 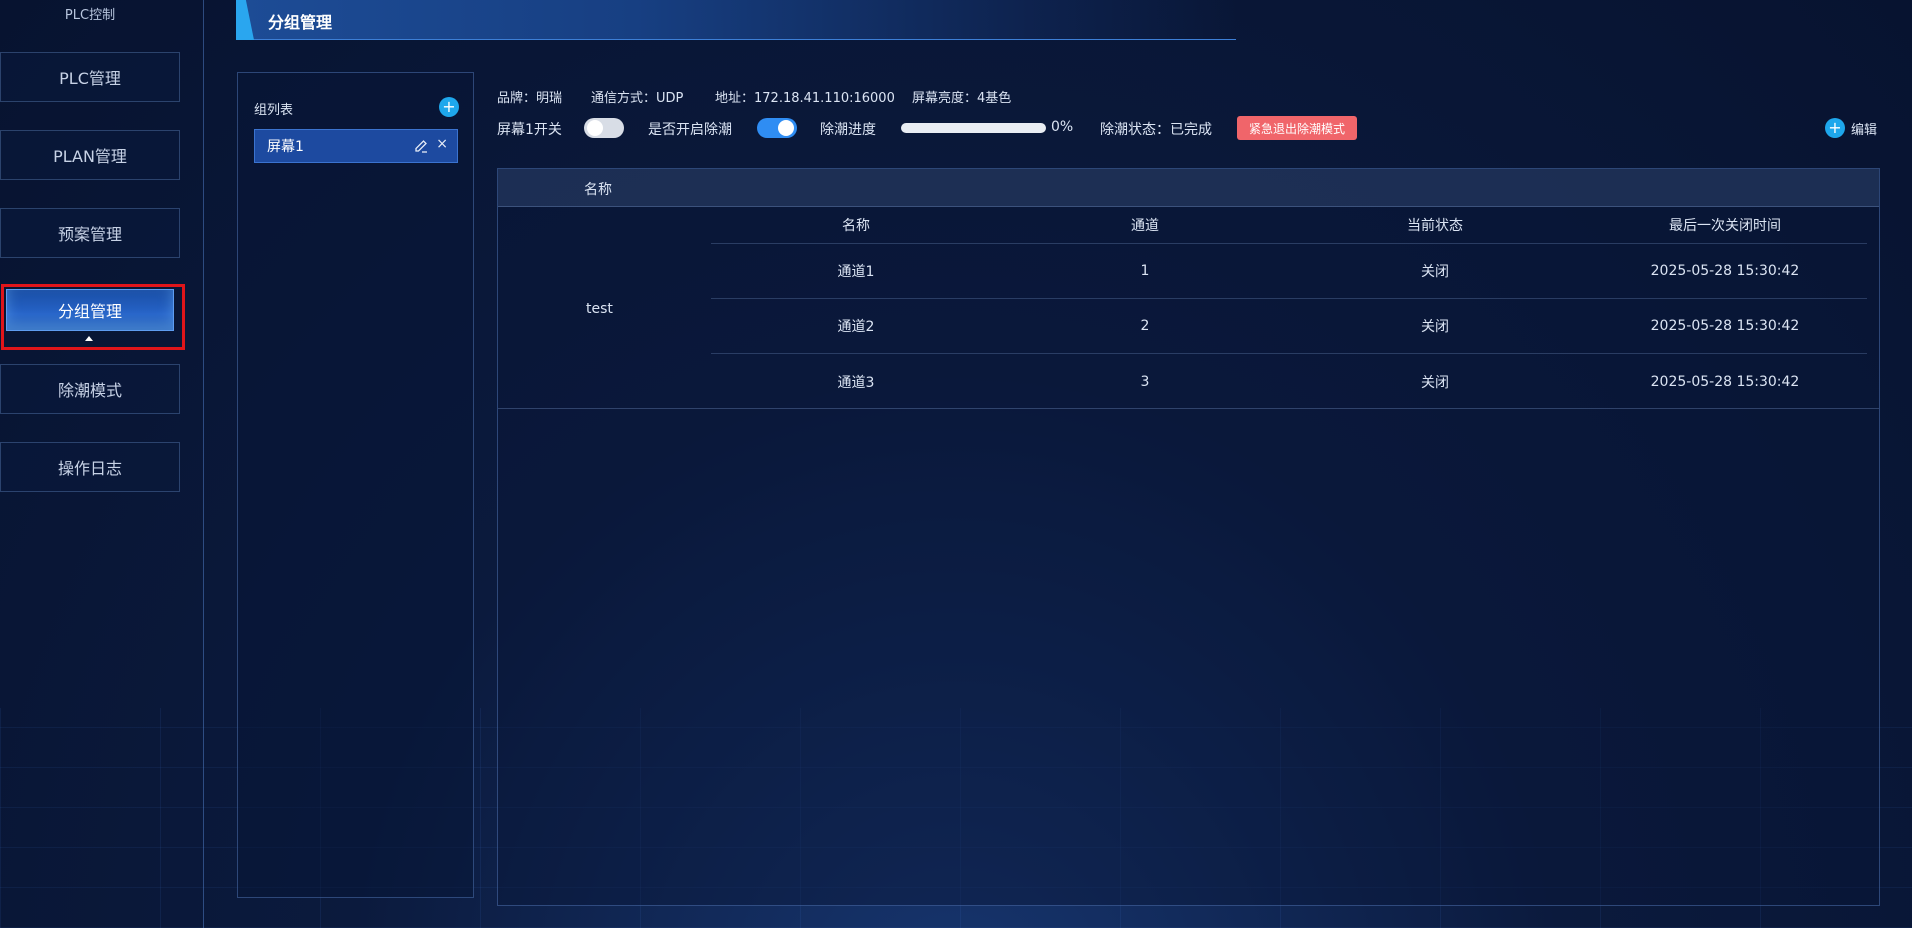 I want to click on sidebar-item-log: 操作日志, so click(x=90, y=467).